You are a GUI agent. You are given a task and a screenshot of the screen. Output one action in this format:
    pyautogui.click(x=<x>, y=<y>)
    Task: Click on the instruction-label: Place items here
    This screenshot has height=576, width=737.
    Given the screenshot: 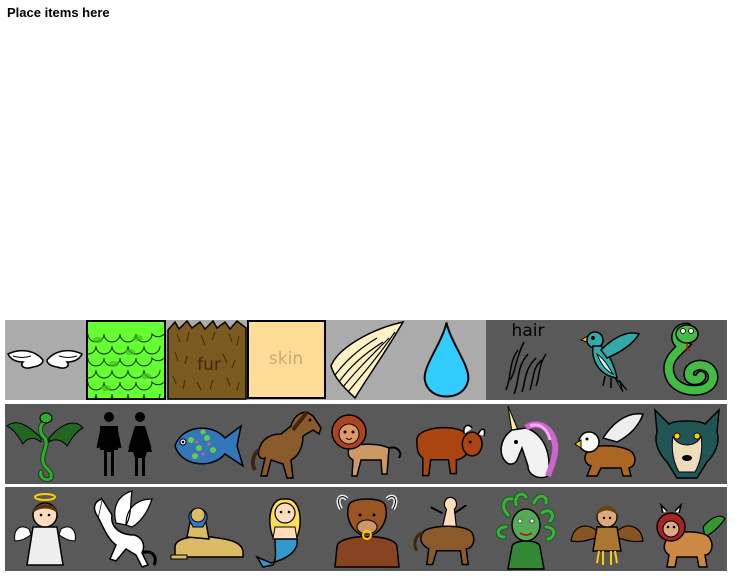 What is the action you would take?
    pyautogui.click(x=58, y=12)
    